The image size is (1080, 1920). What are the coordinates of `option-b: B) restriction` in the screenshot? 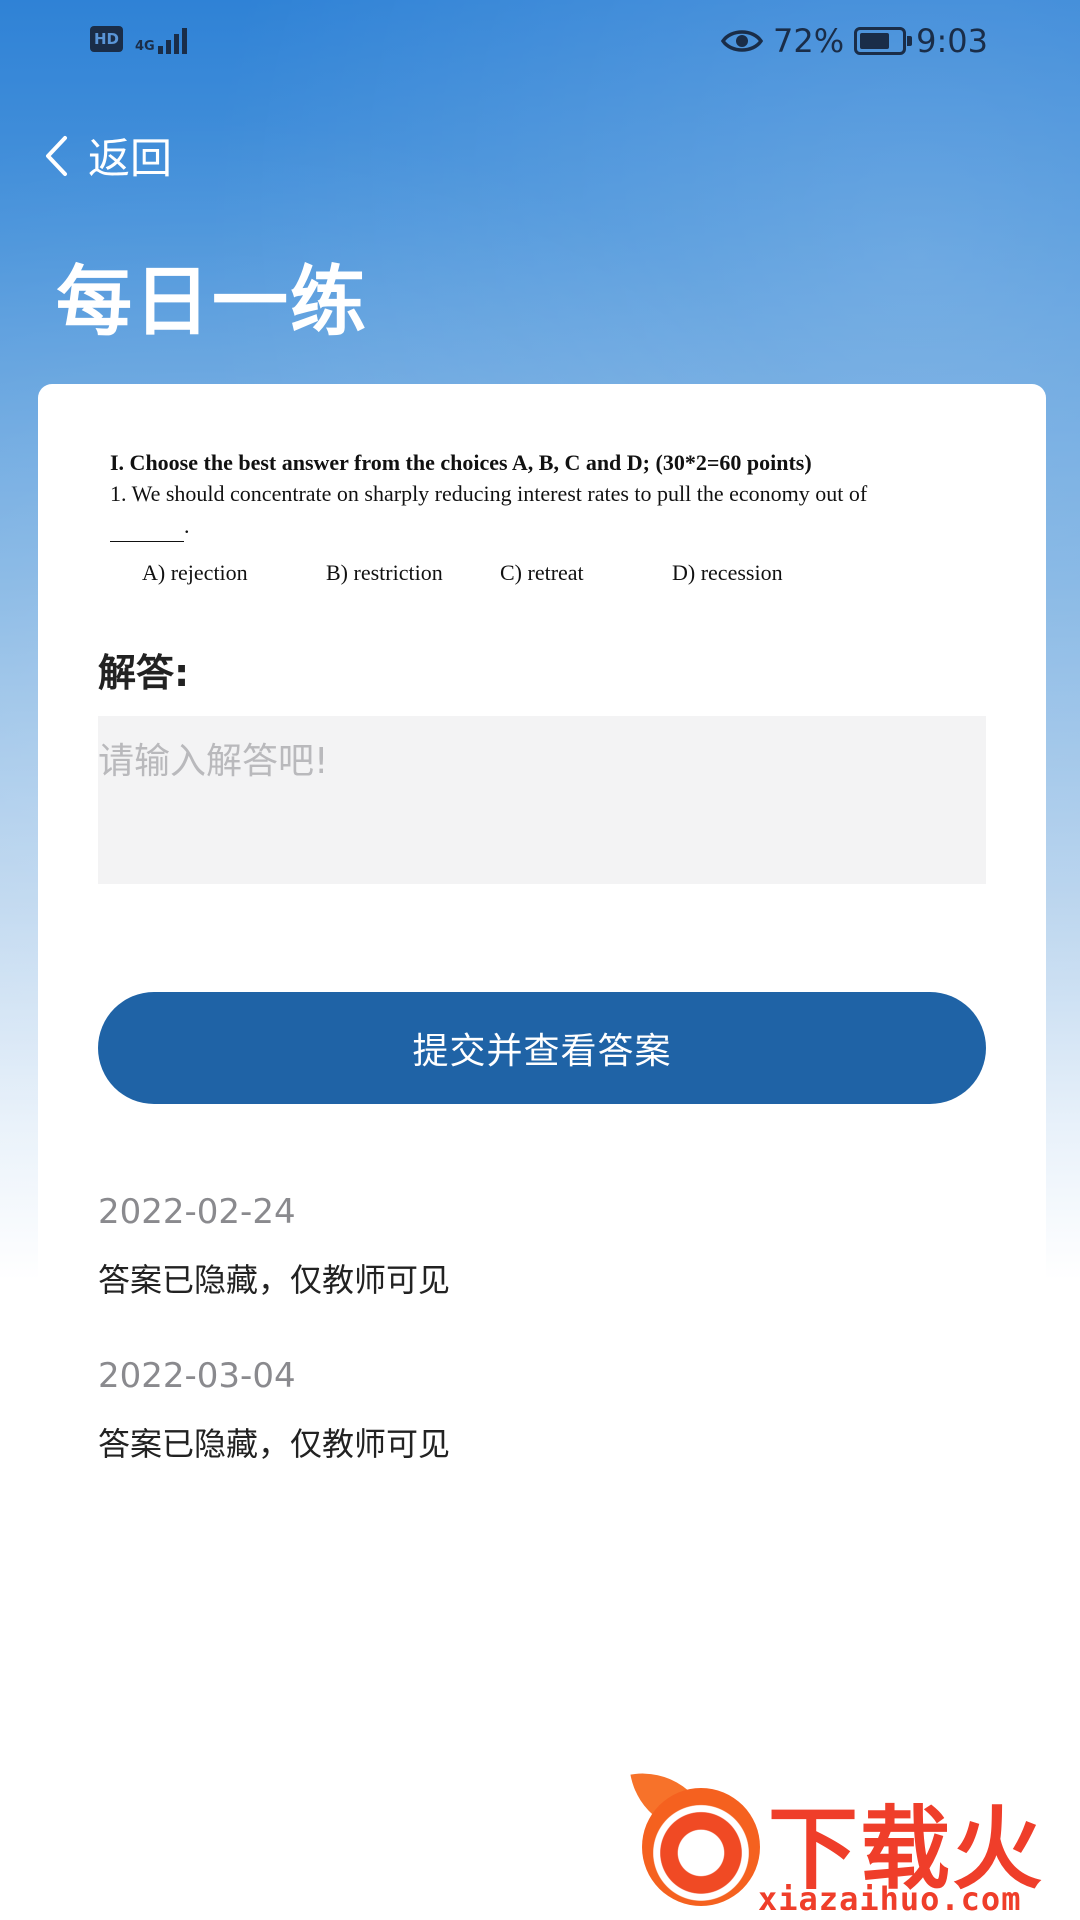 It's located at (384, 572).